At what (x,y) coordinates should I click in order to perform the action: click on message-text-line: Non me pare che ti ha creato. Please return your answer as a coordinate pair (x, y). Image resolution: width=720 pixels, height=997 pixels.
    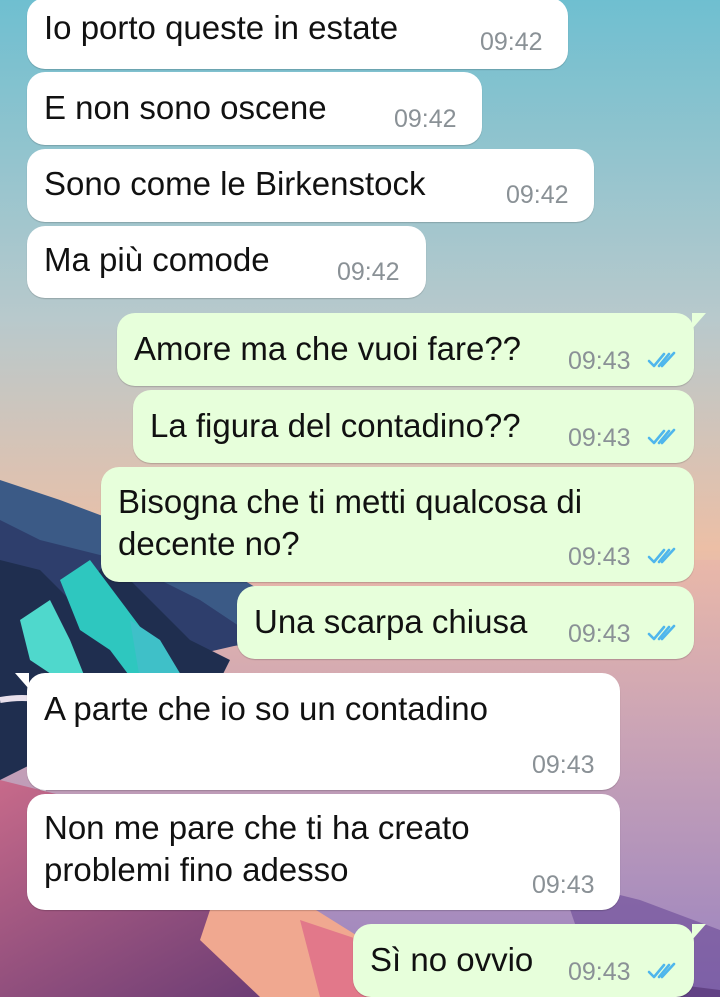
    Looking at the image, I should click on (257, 827).